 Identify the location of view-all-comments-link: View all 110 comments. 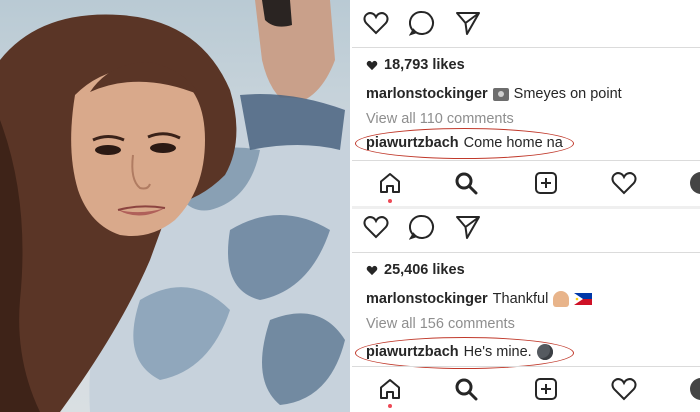
(440, 119).